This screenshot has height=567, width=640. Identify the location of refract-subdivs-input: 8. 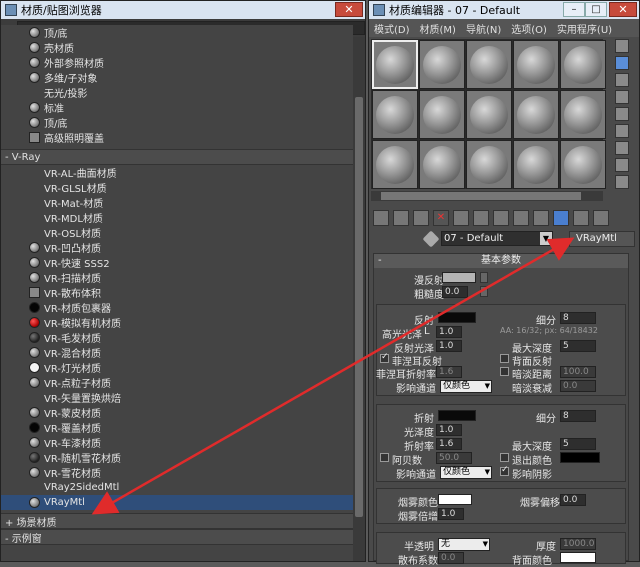
(578, 416).